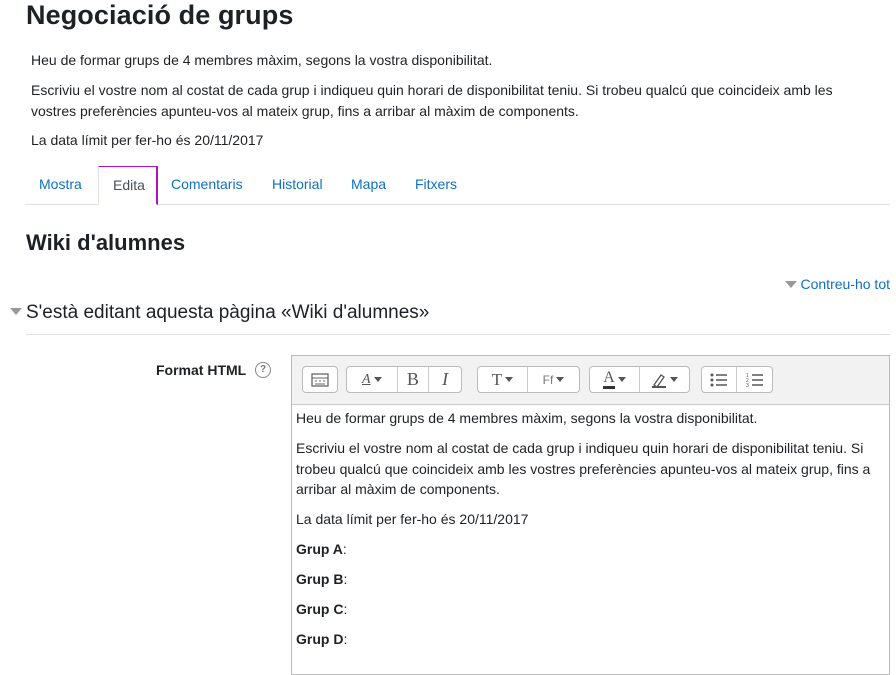  I want to click on toolbar-group-2: A B I, so click(404, 379).